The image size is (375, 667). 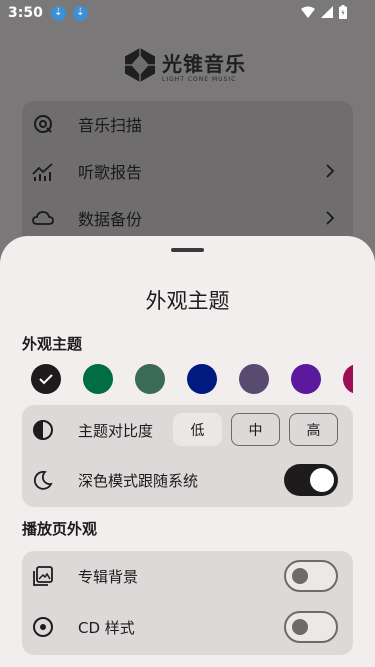 I want to click on logo-text: 光锥音乐 LIGHT CONE MUSIC, so click(x=204, y=65).